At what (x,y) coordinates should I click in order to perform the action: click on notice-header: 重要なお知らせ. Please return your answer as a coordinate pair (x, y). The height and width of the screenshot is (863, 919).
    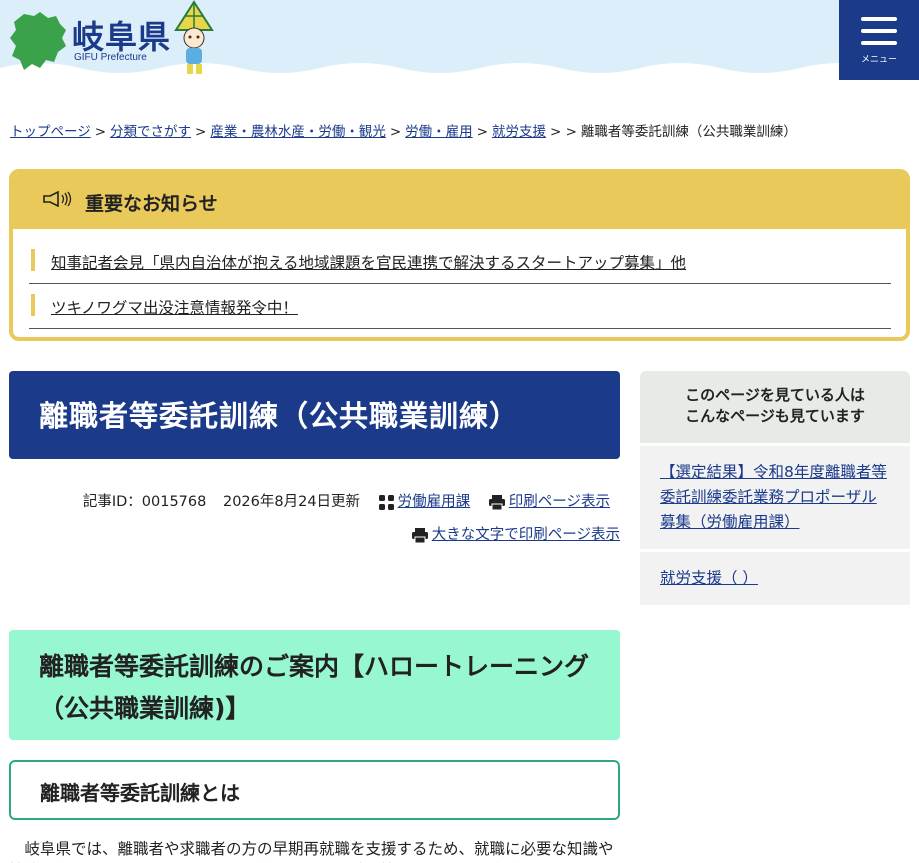
    Looking at the image, I should click on (459, 201).